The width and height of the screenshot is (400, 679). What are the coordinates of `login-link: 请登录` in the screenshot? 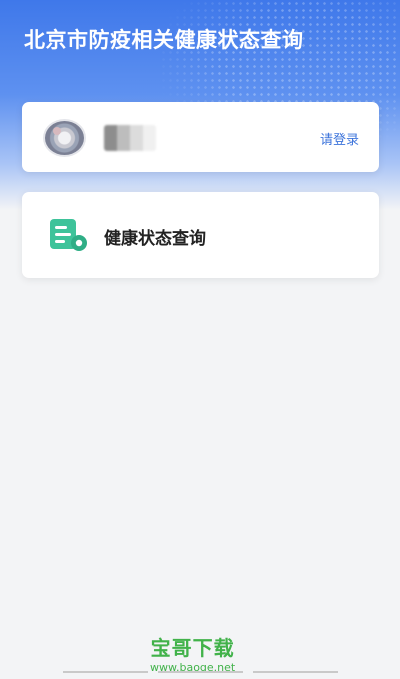 It's located at (339, 138).